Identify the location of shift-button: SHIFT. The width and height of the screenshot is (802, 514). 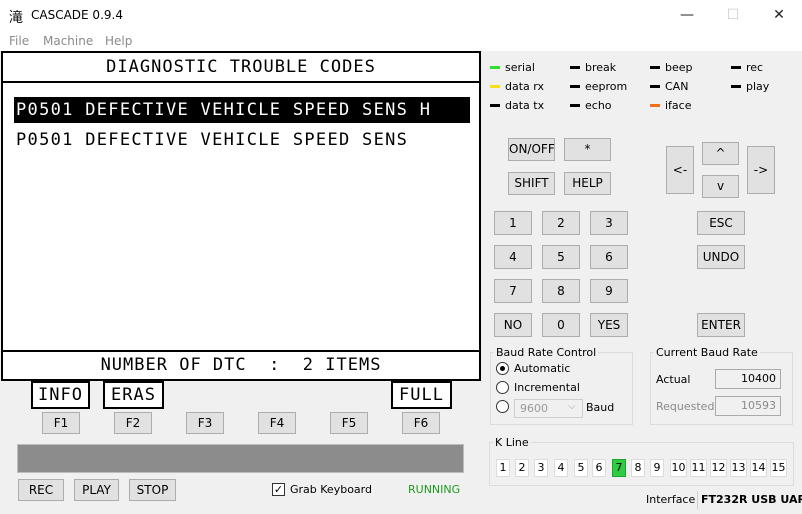
(531, 183).